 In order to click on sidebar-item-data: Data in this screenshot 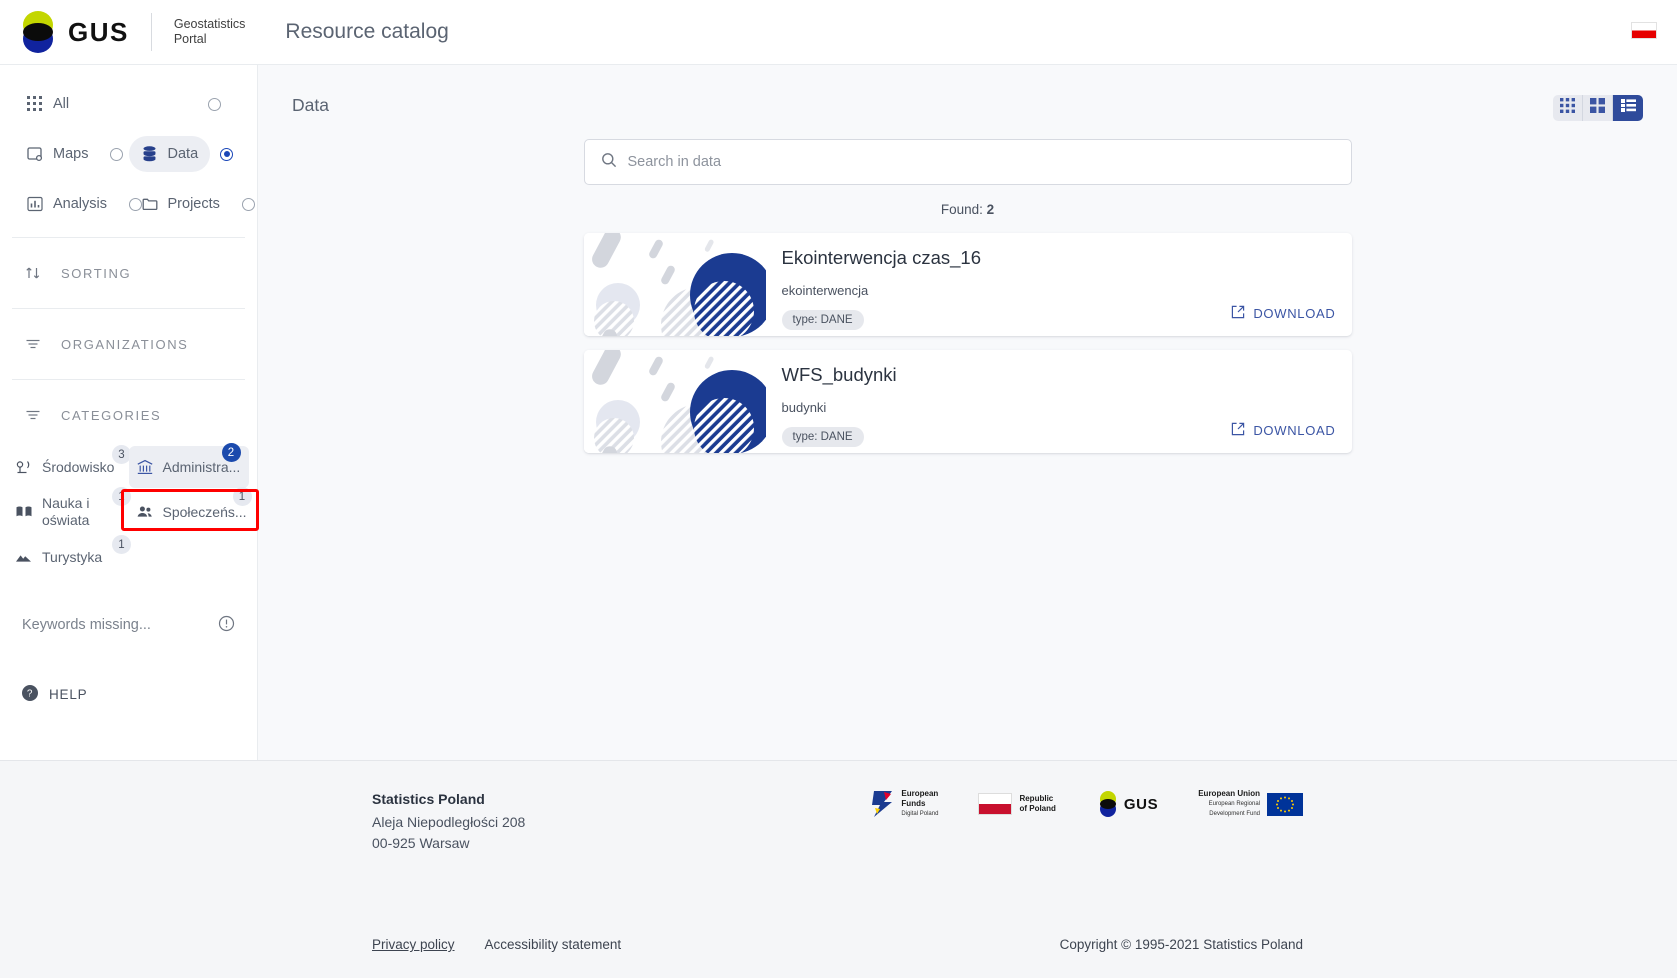, I will do `click(169, 154)`.